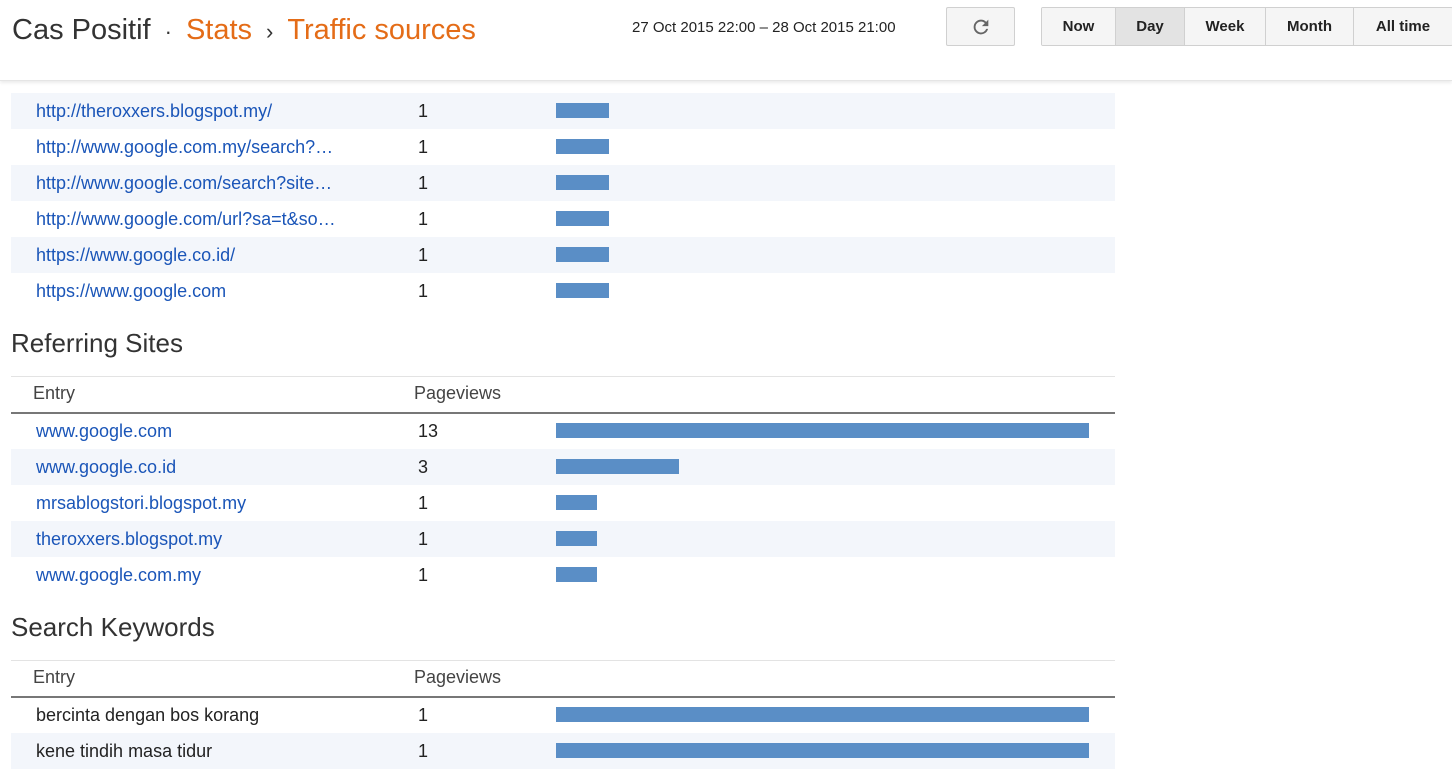 The image size is (1452, 769). I want to click on pageviews-count: 13, so click(428, 431).